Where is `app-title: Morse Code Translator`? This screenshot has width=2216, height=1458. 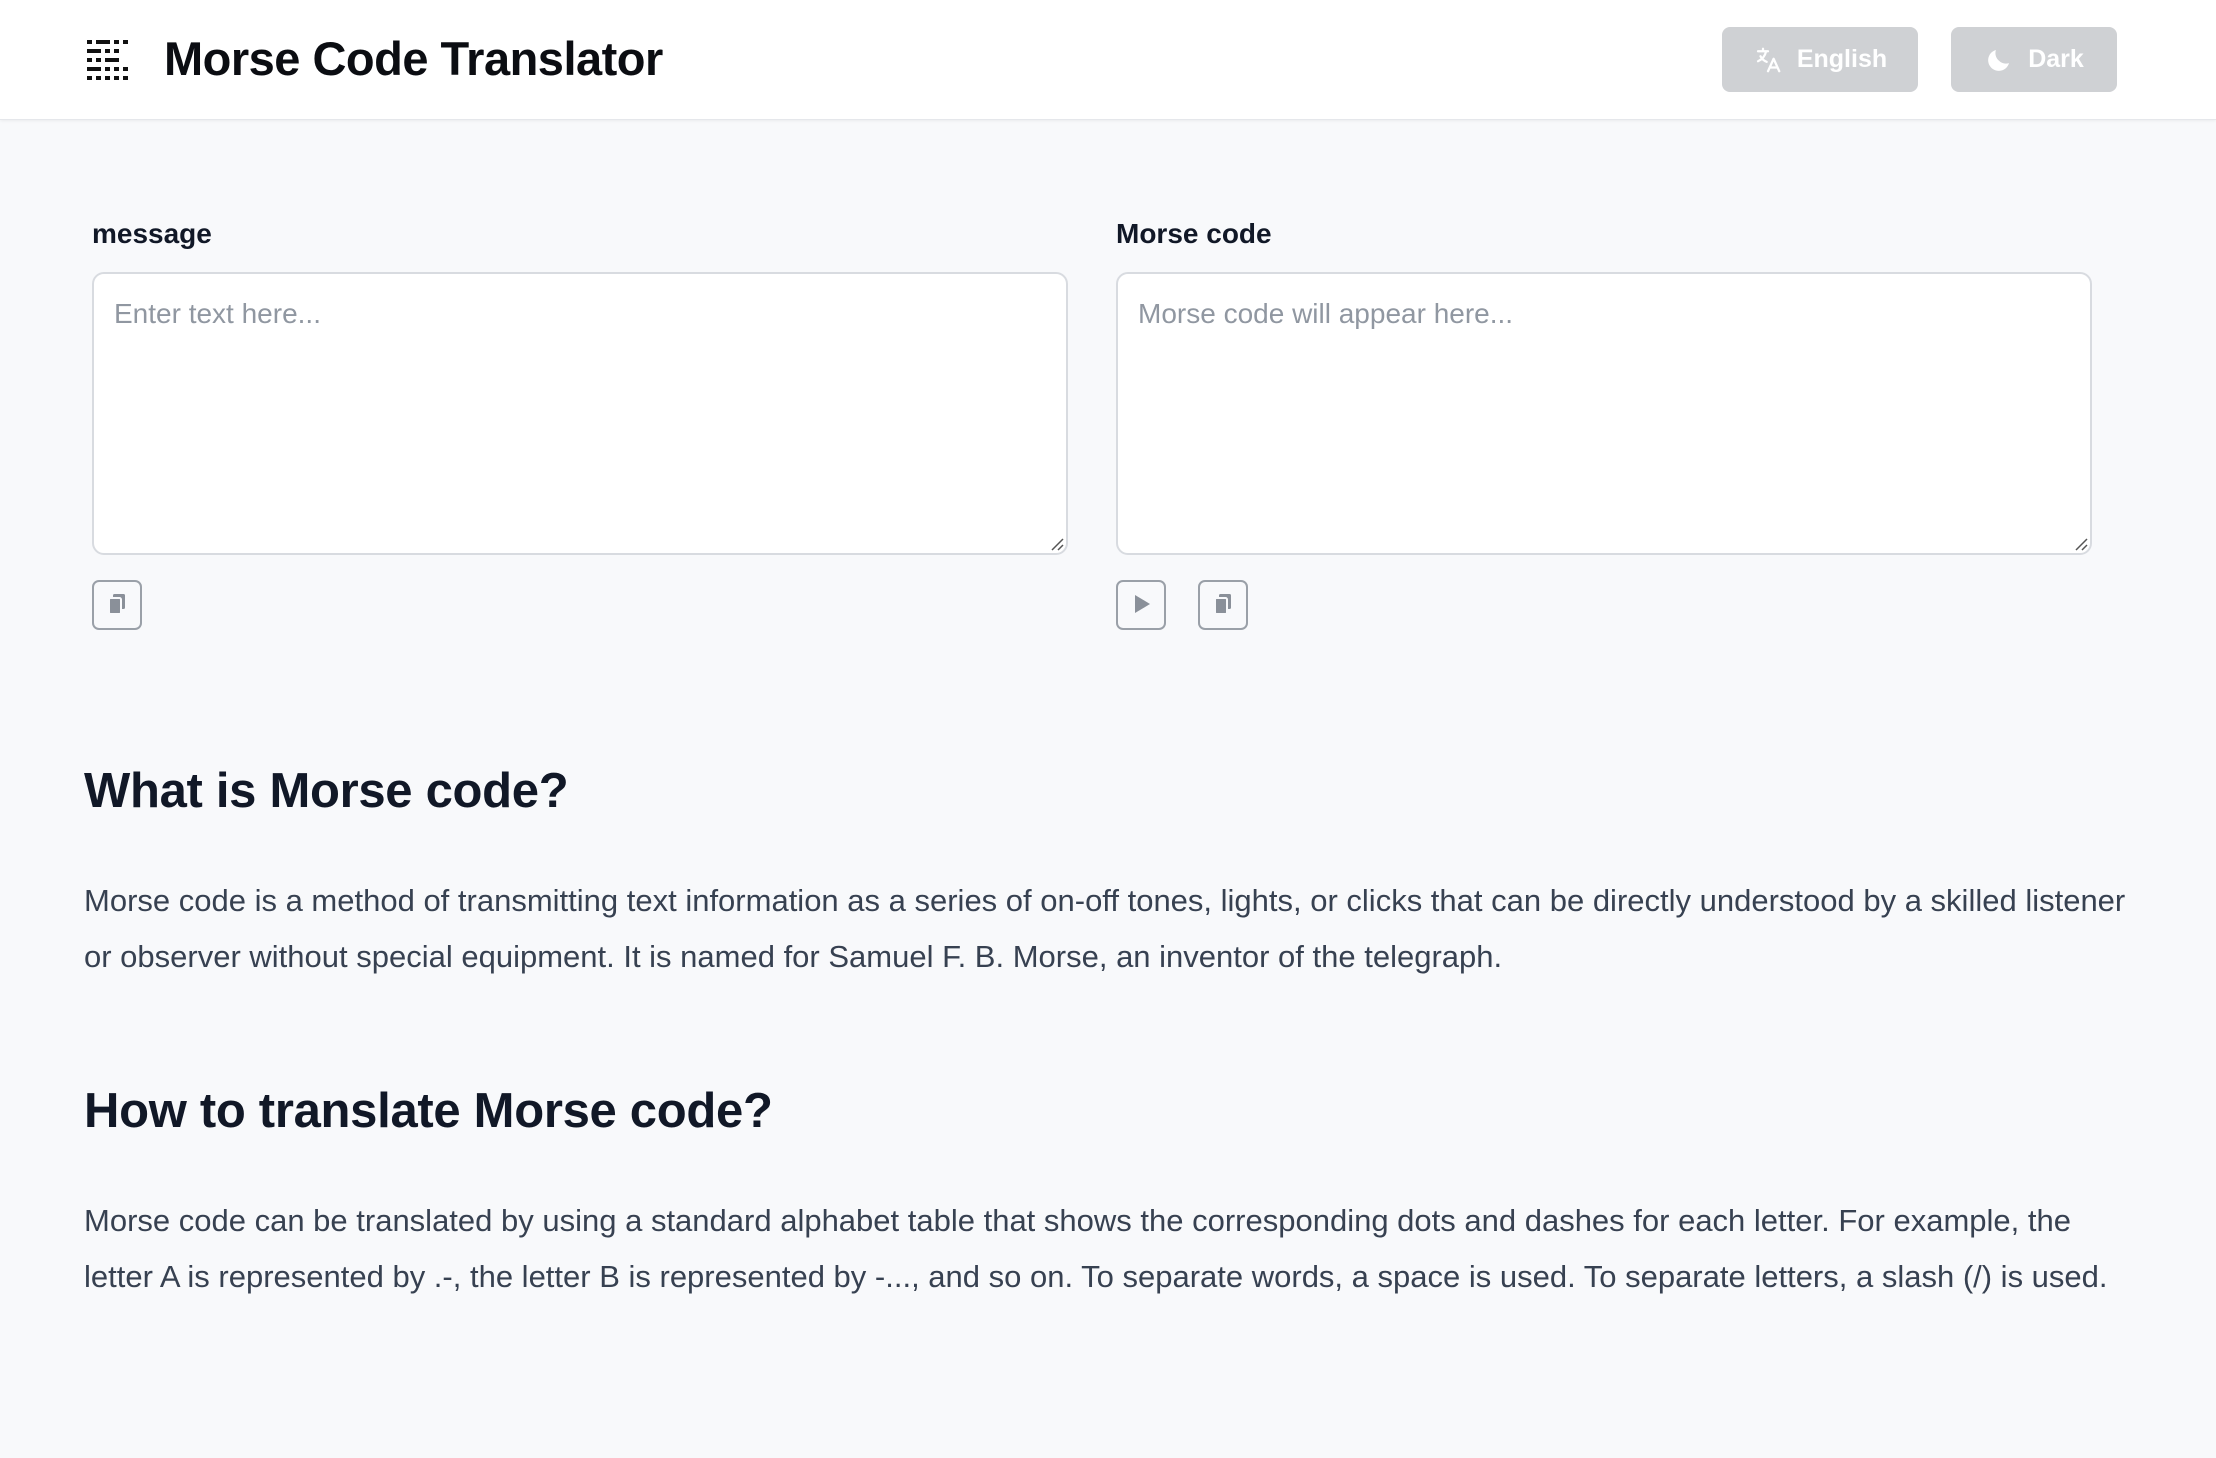
app-title: Morse Code Translator is located at coordinates (413, 58).